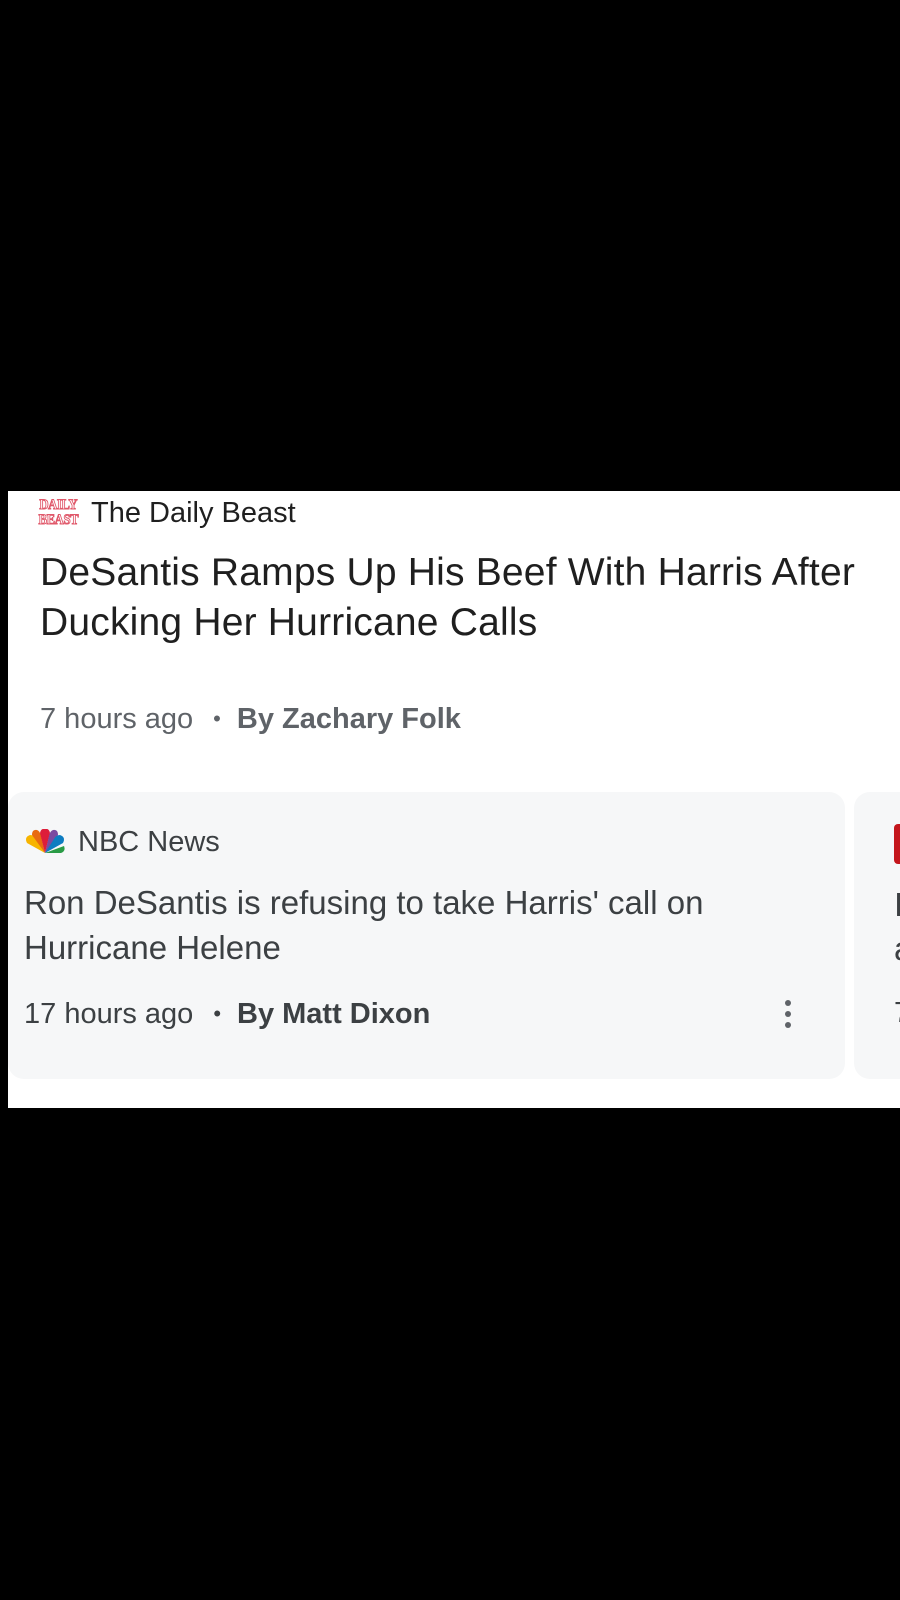 This screenshot has width=900, height=1600. I want to click on source-name: The Daily Beast, so click(193, 512).